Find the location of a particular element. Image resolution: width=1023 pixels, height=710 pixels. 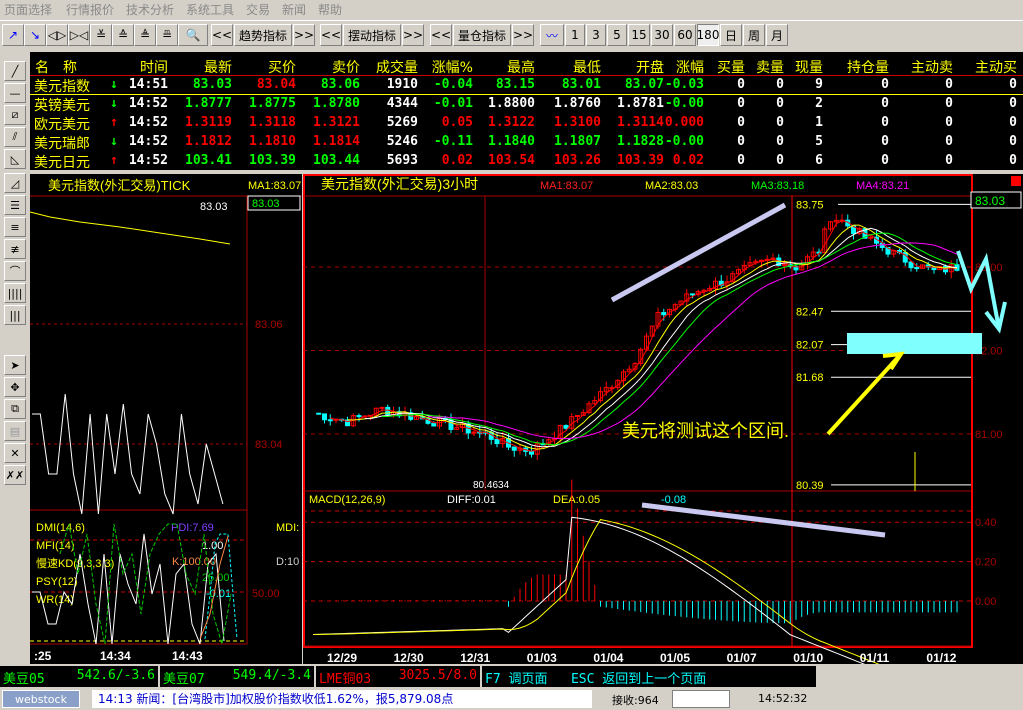

period-180-button: 180 is located at coordinates (708, 35).